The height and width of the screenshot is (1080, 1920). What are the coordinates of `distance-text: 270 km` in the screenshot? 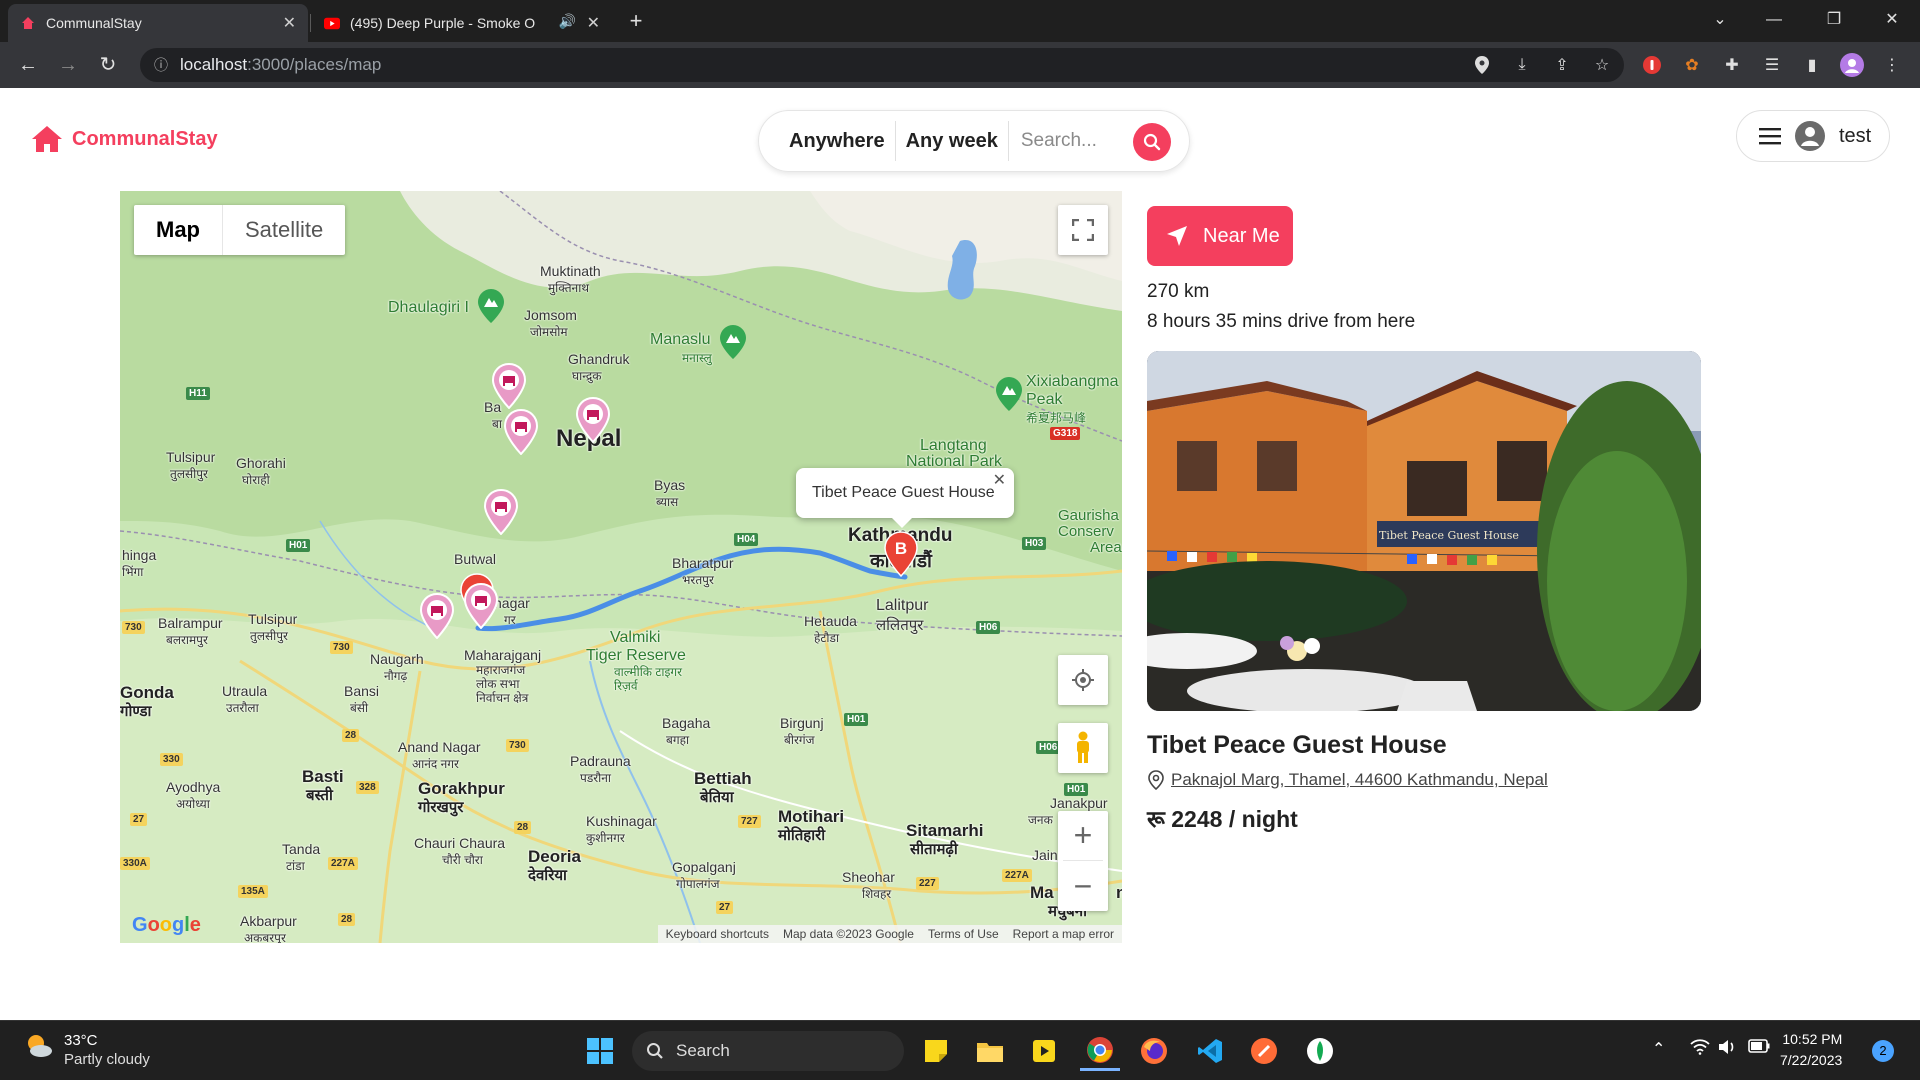 It's located at (1178, 291).